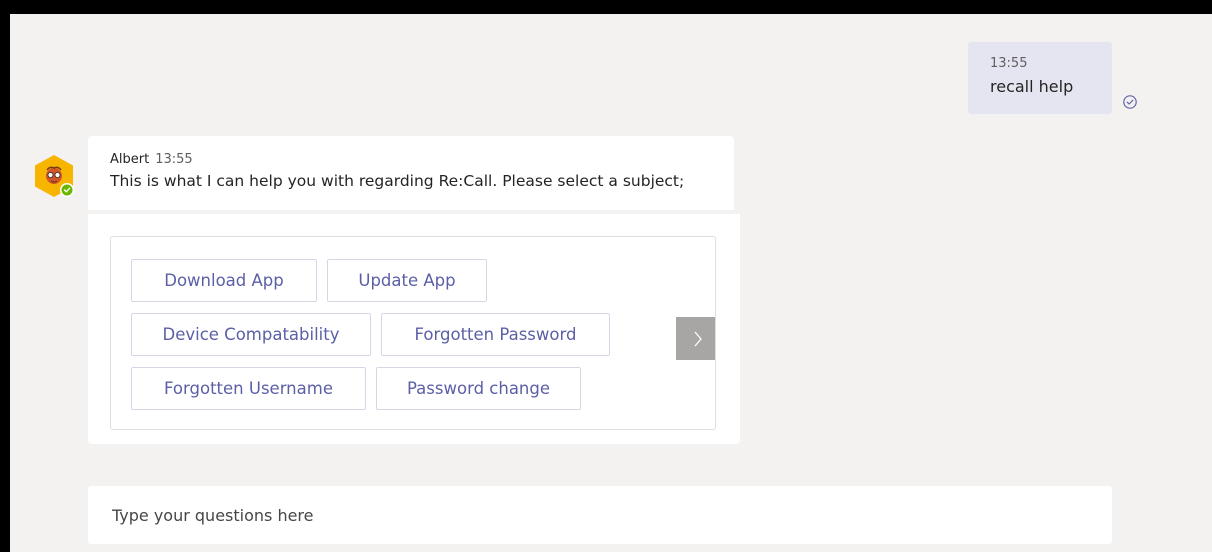  What do you see at coordinates (251, 334) in the screenshot?
I see `device-compatability-button: Device Compatability` at bounding box center [251, 334].